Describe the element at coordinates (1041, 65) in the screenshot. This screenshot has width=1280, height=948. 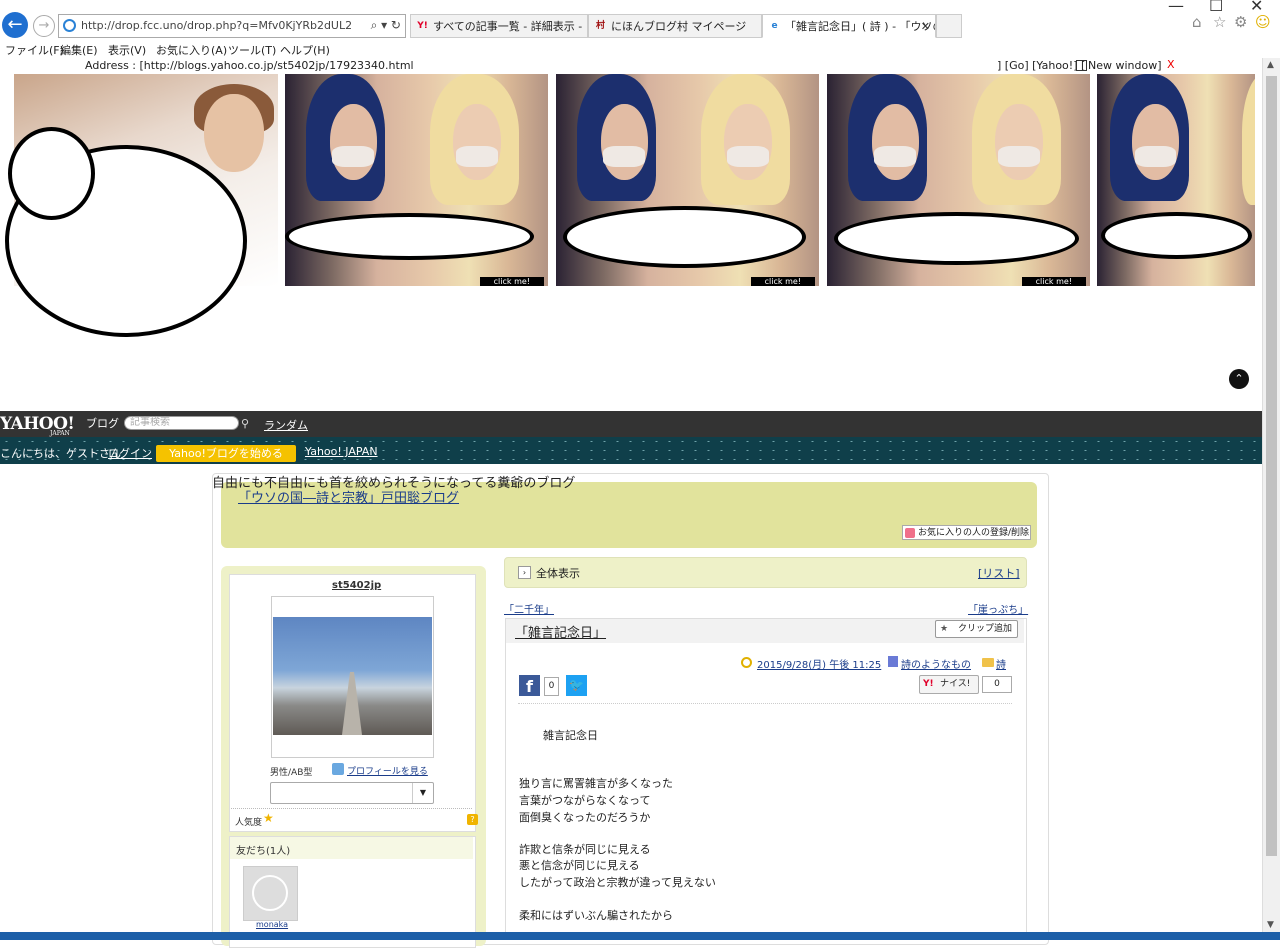
I see `proxy-links: ] [Go] [Yahoo!] [` at that location.